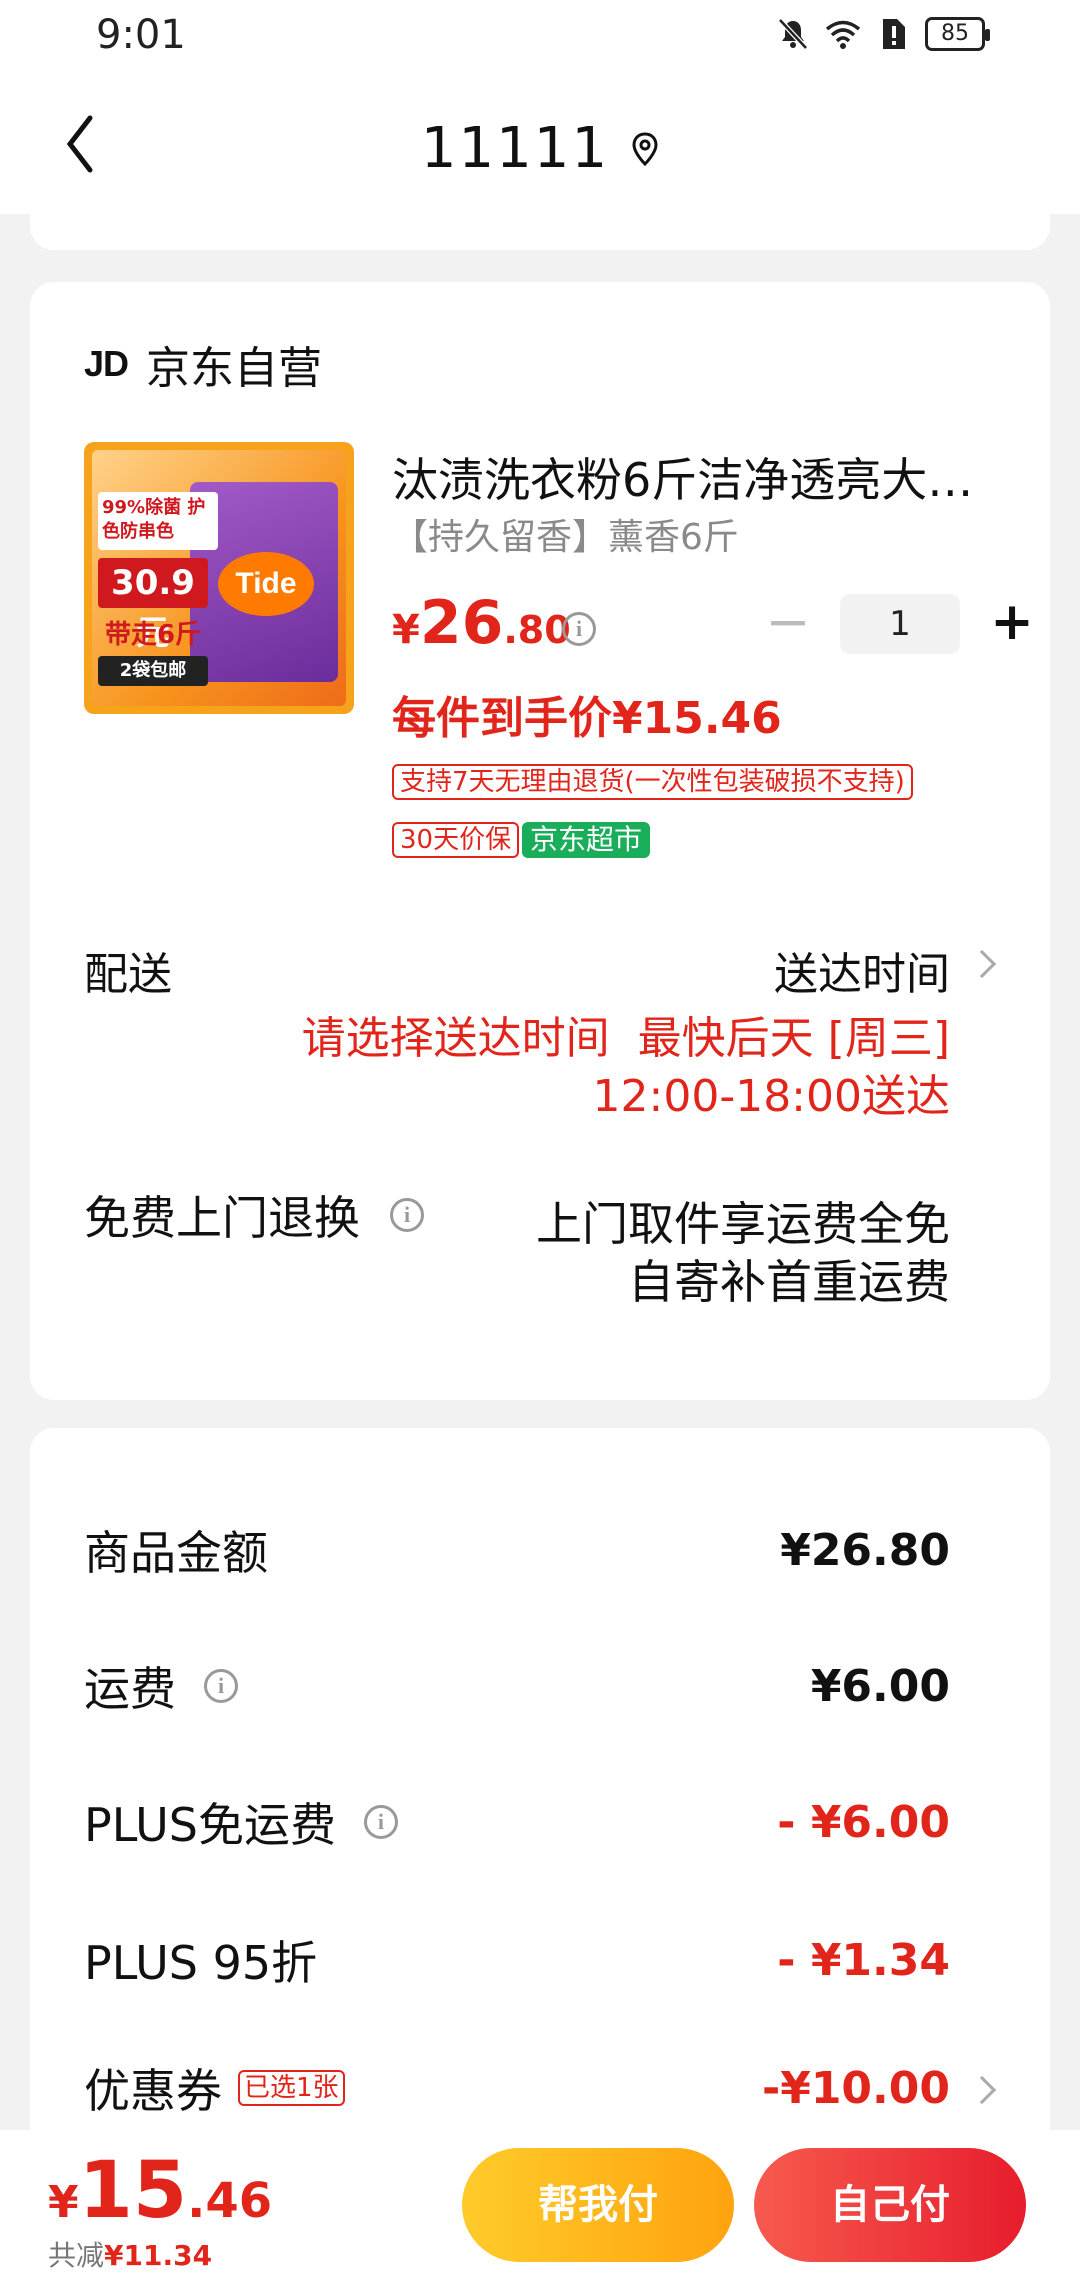 This screenshot has width=1080, height=2280. Describe the element at coordinates (882, 34) in the screenshot. I see `status-icons: 85` at that location.